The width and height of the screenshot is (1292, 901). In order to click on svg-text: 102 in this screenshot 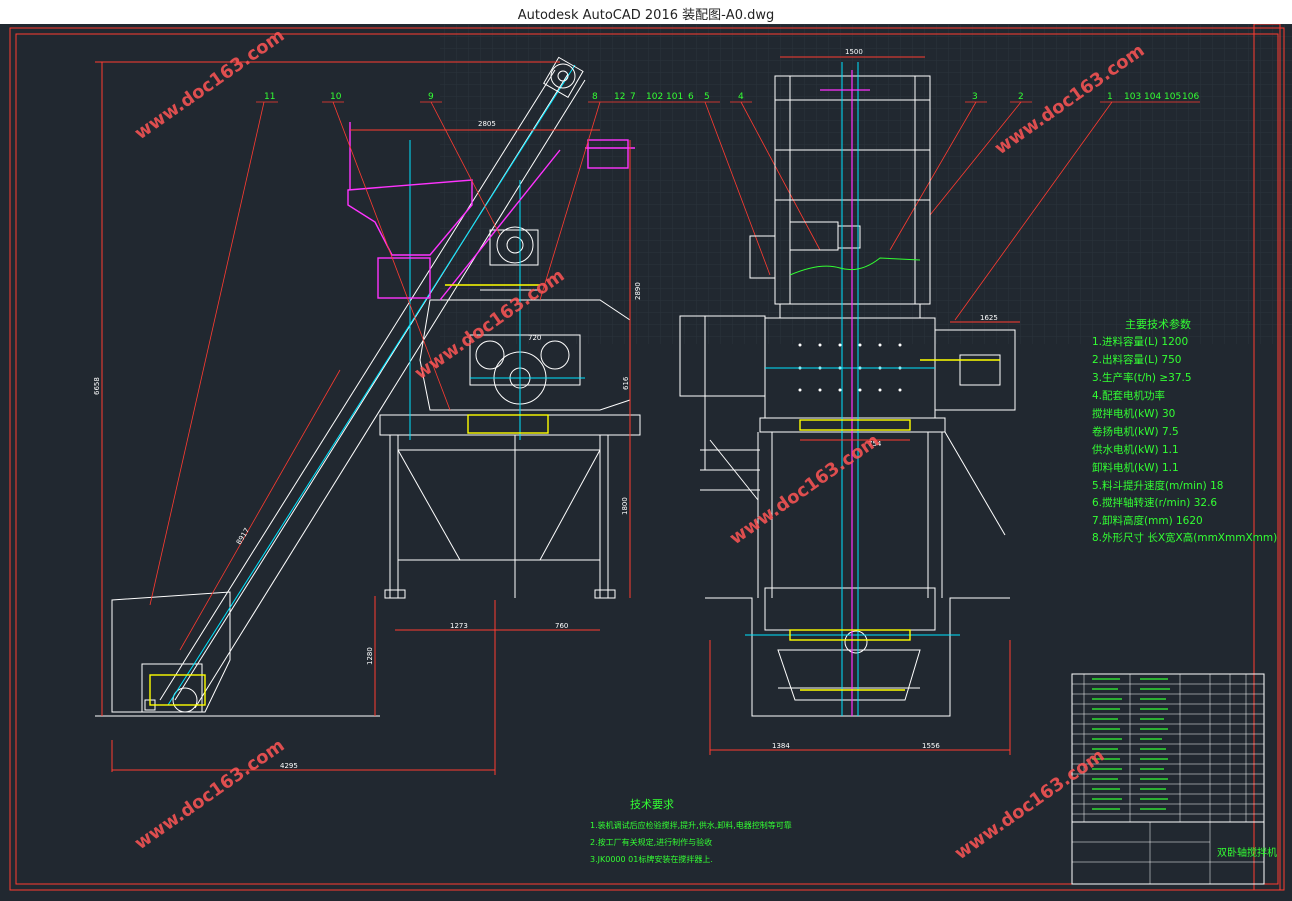, I will do `click(654, 97)`.